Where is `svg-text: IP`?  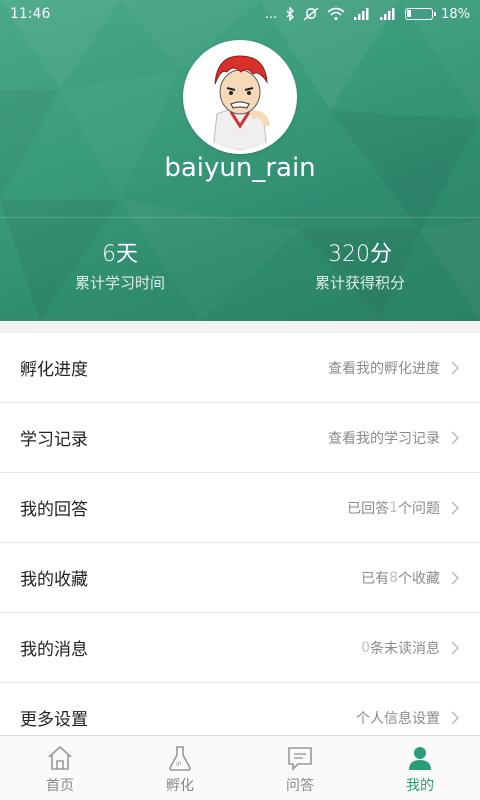
svg-text: IP is located at coordinates (179, 764).